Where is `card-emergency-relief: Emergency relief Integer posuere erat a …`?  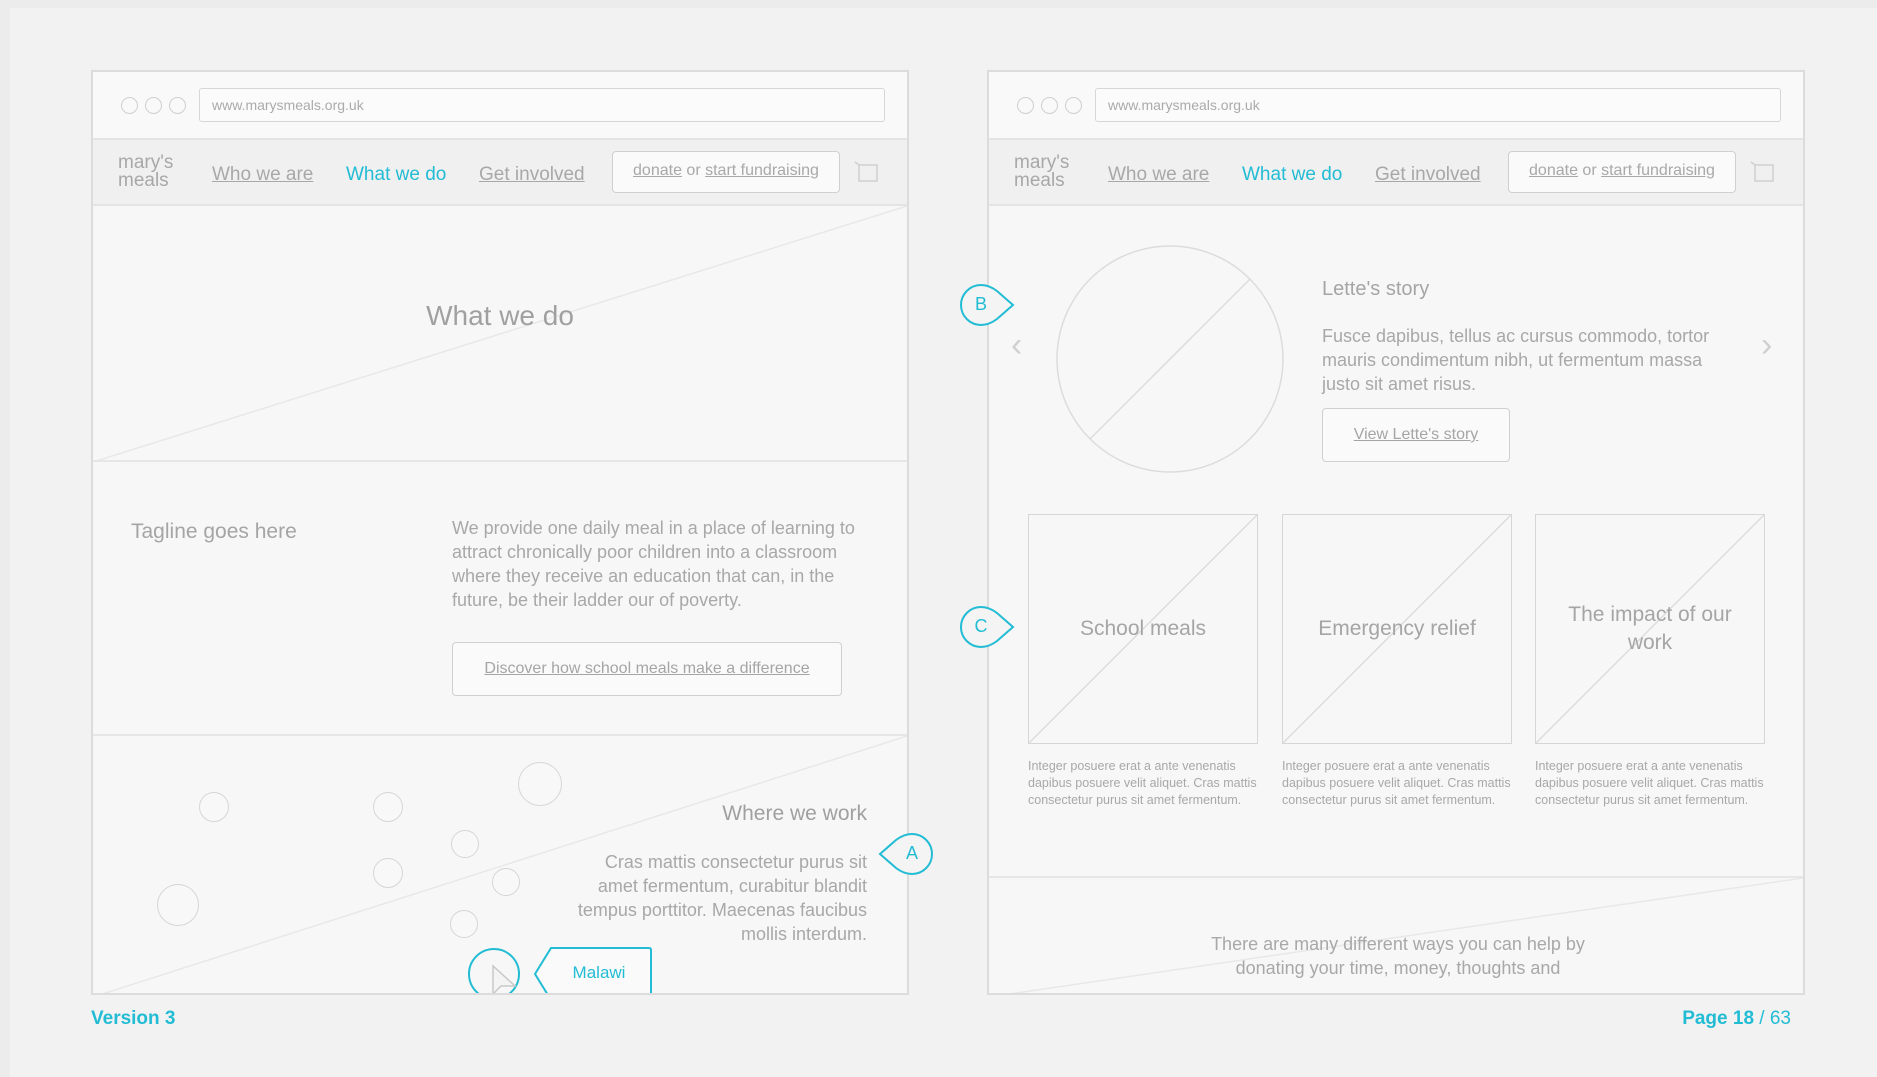 card-emergency-relief: Emergency relief Integer posuere erat a … is located at coordinates (1397, 661).